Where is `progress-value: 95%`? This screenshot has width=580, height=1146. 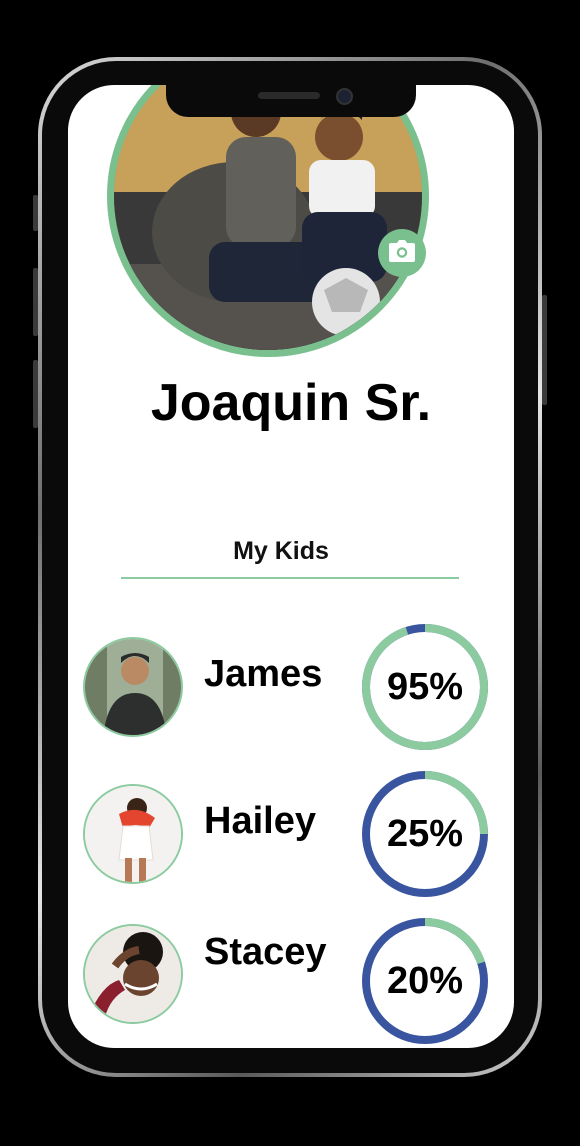 progress-value: 95% is located at coordinates (425, 687).